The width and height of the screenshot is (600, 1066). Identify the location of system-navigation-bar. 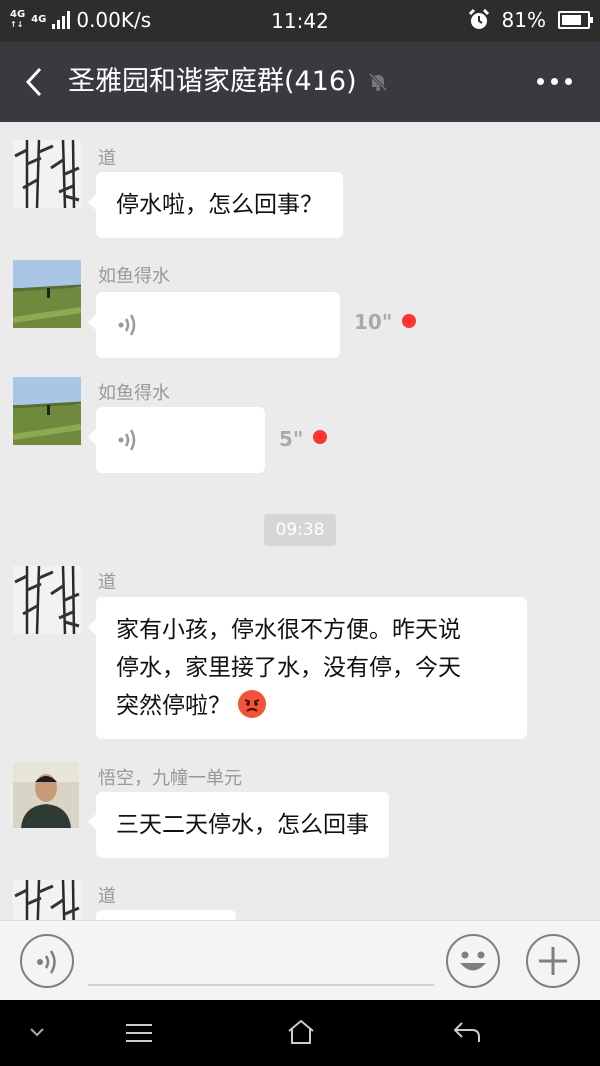
(300, 1033).